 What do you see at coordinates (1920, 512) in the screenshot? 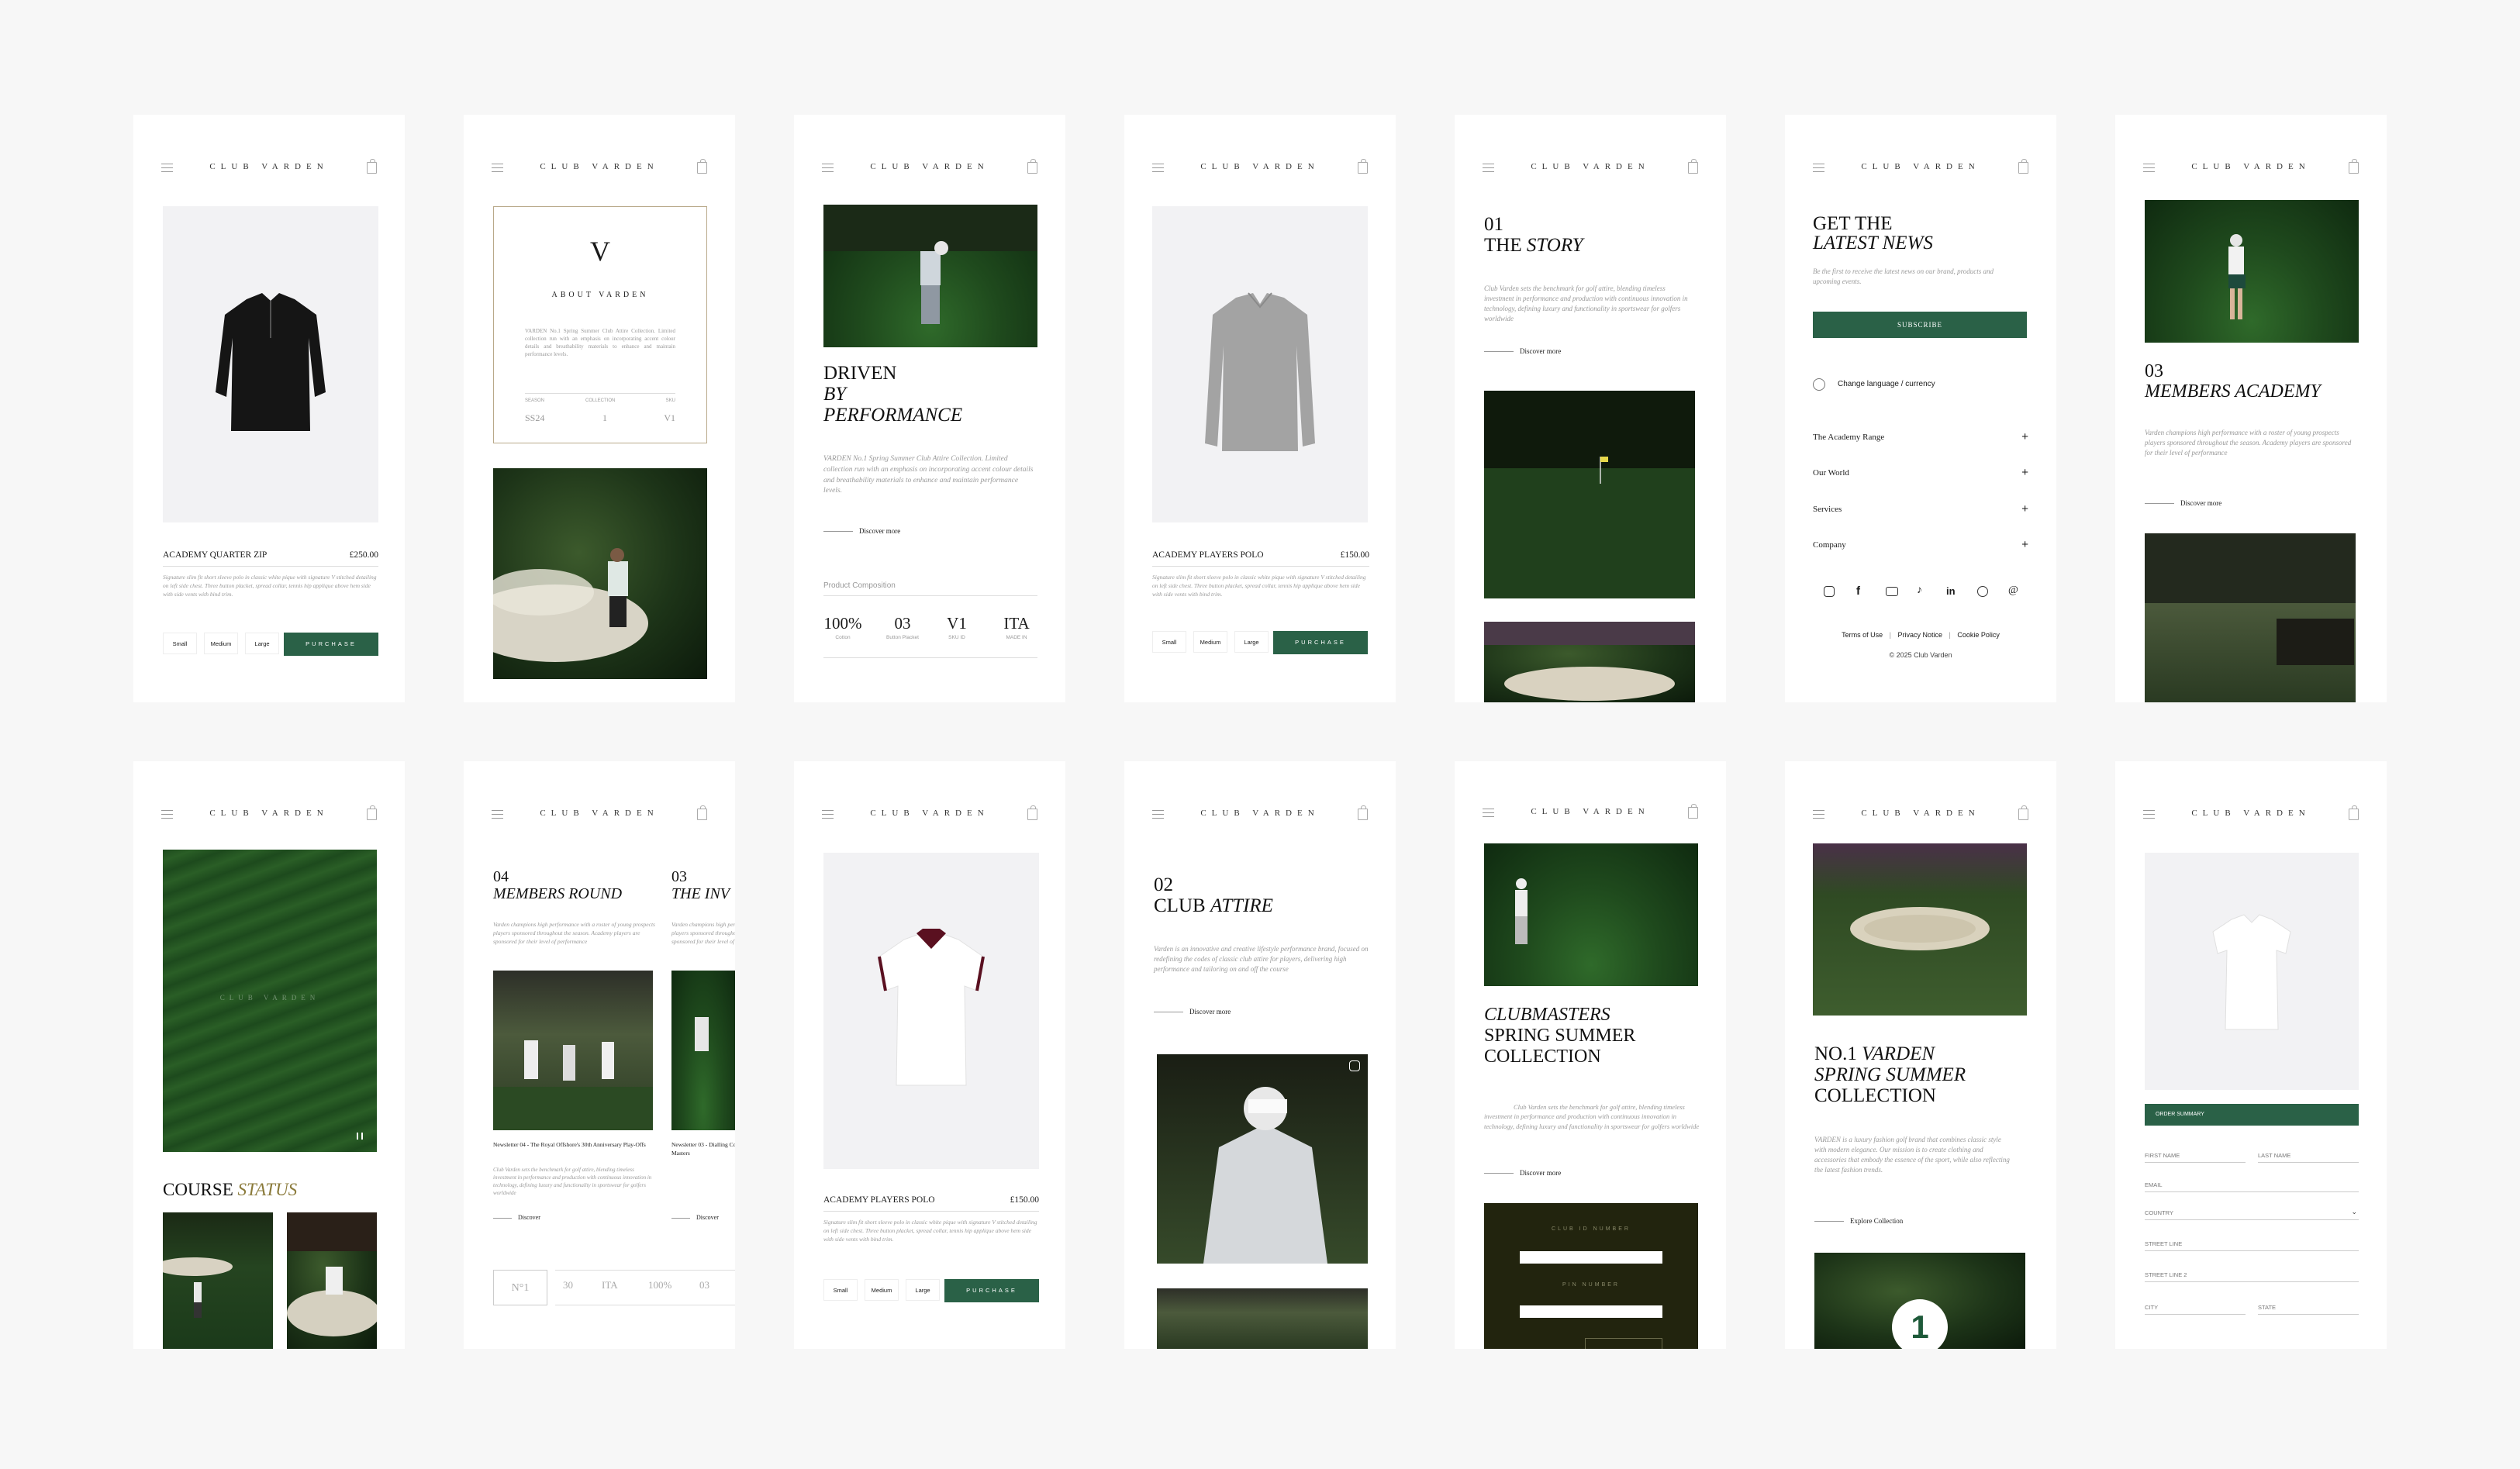
I see `menu-services: Services +` at bounding box center [1920, 512].